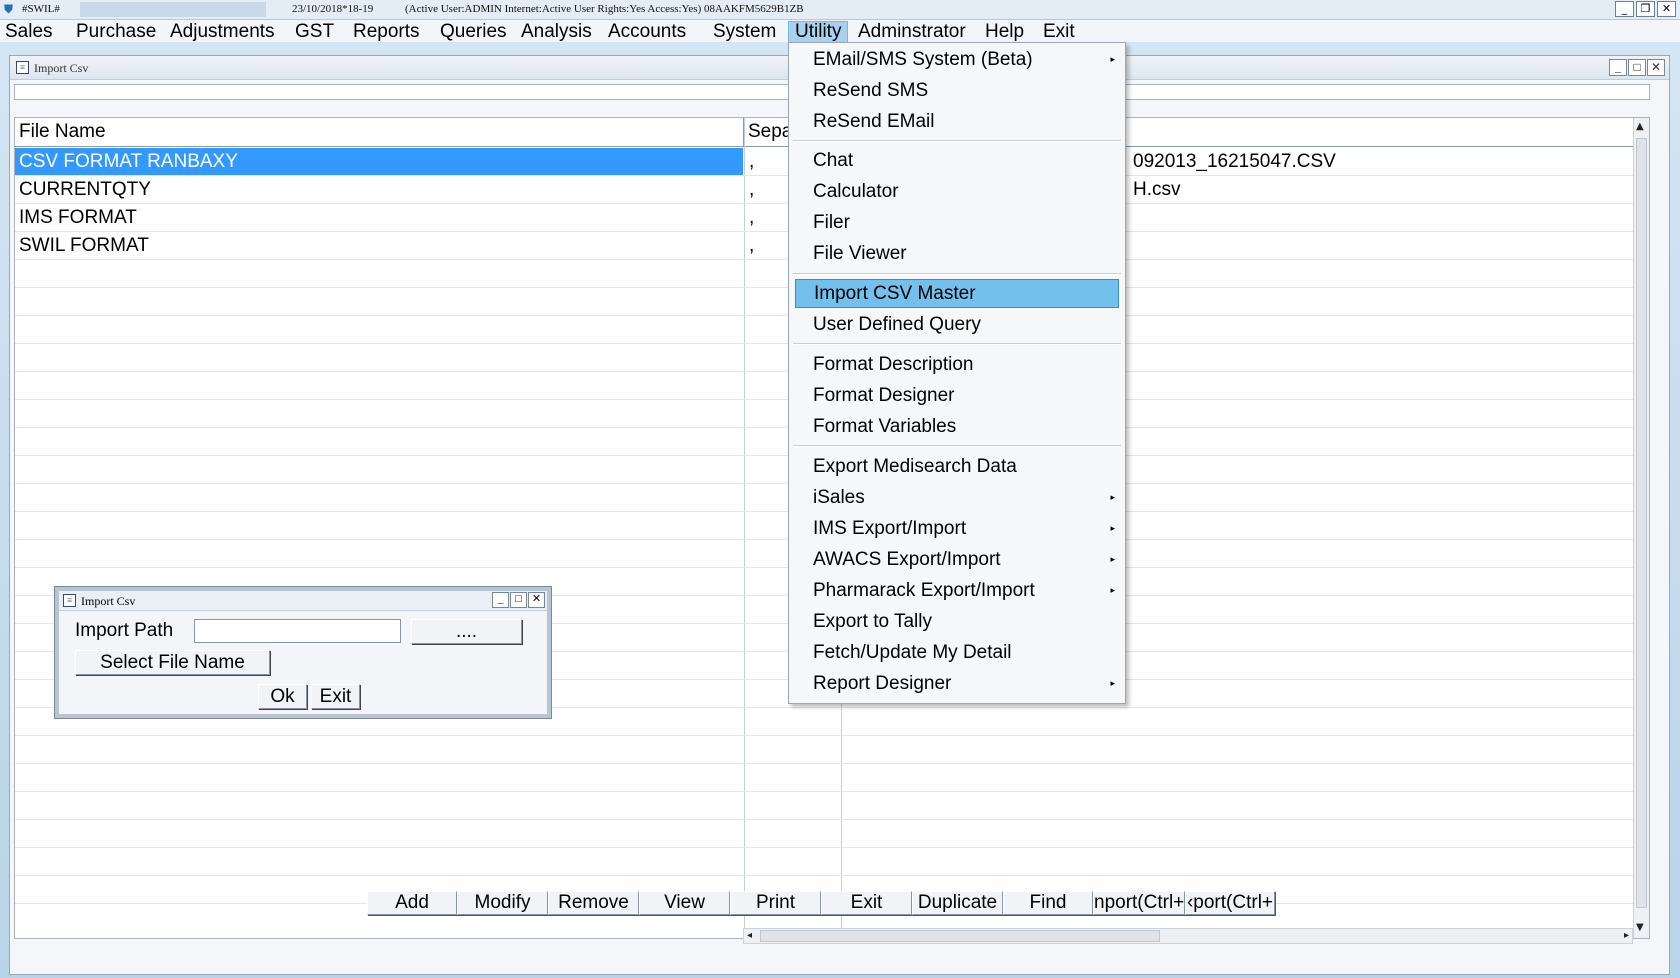 The image size is (1680, 978). Describe the element at coordinates (960, 936) in the screenshot. I see `horizontal-scroll-thumb` at that location.